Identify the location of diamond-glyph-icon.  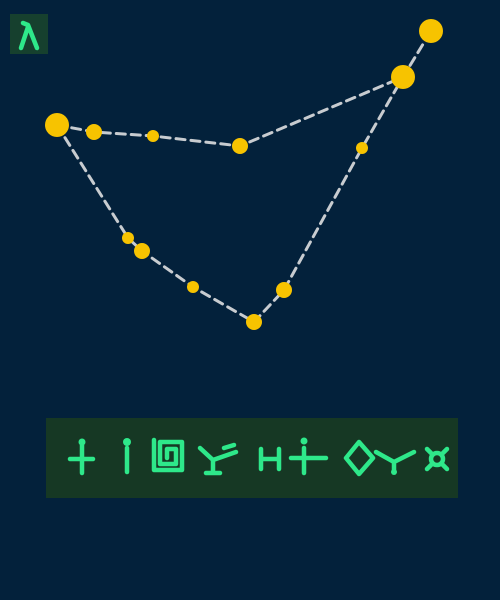
(359, 458).